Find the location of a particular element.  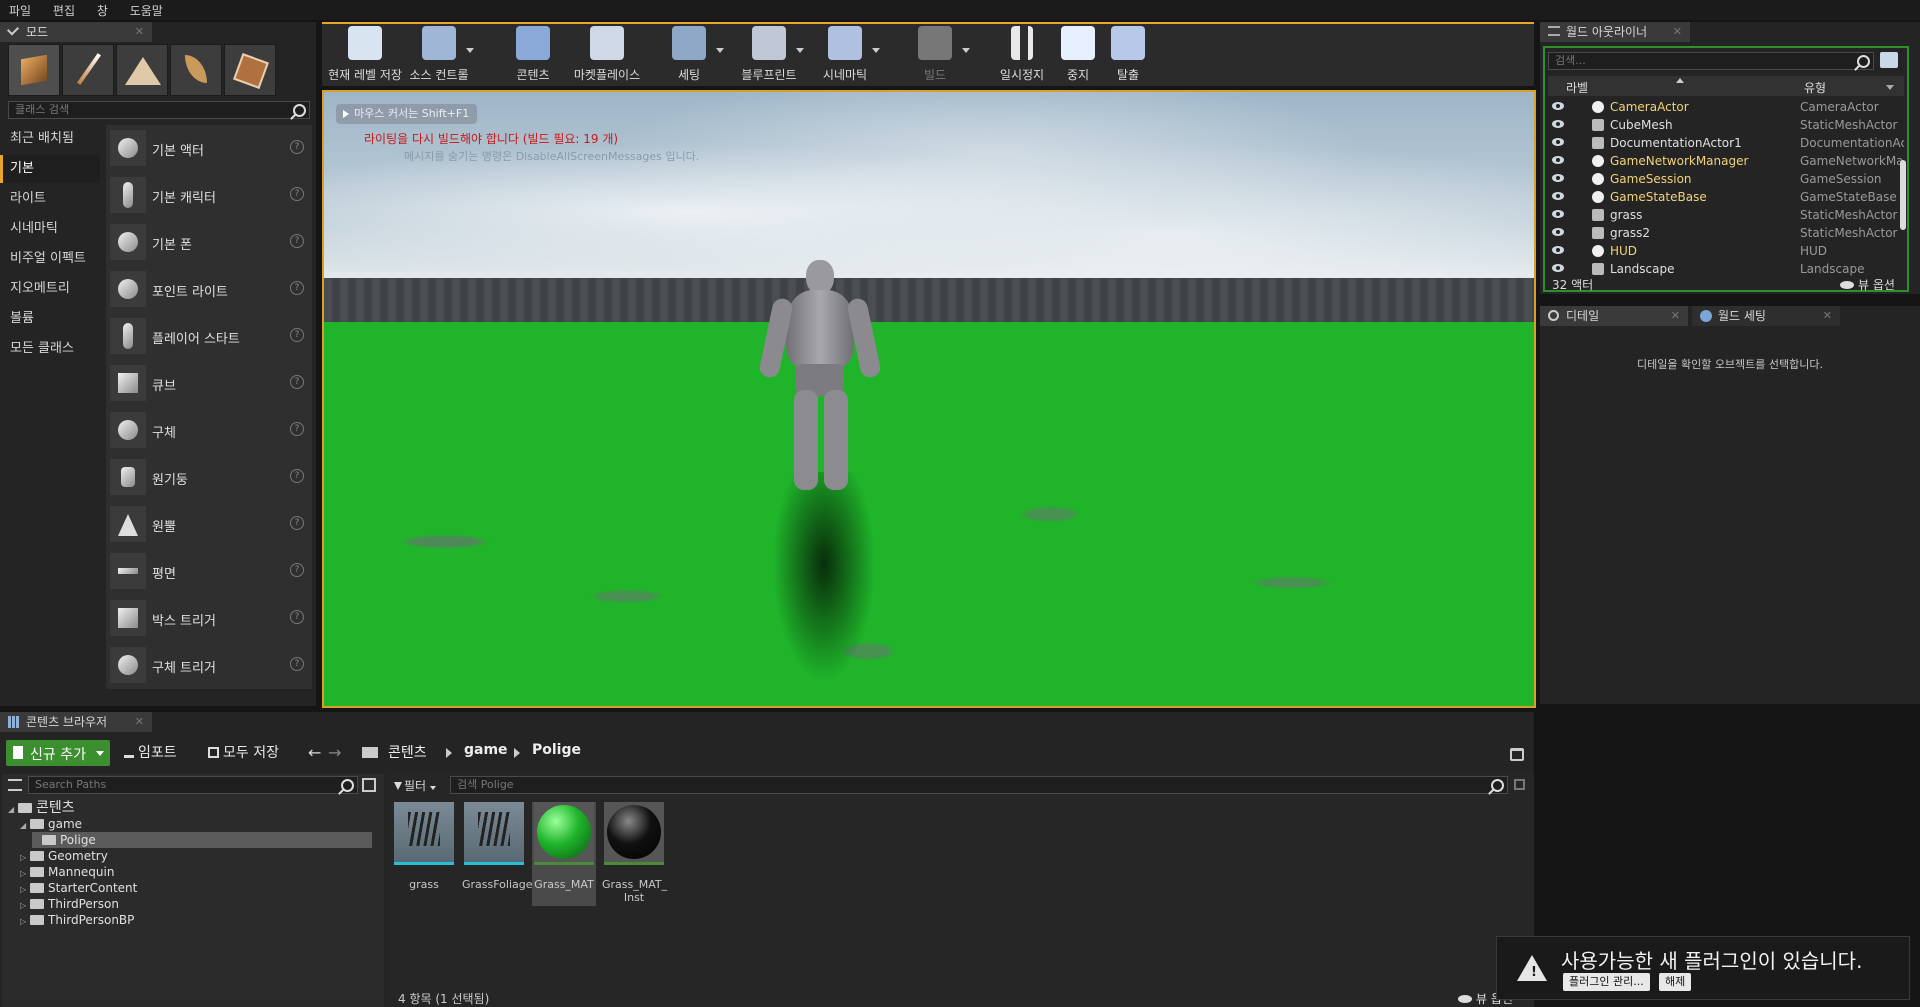

add-new-button: 신규 추가 is located at coordinates (58, 753).